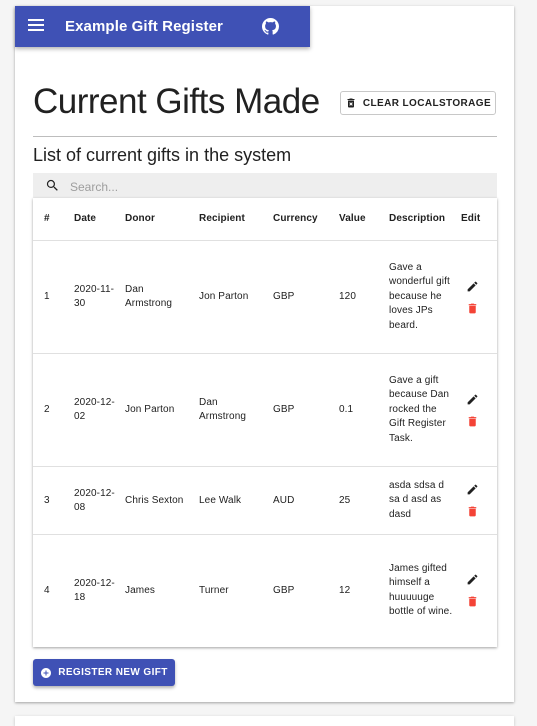 The height and width of the screenshot is (726, 537). Describe the element at coordinates (52, 185) in the screenshot. I see `search-icon` at that location.